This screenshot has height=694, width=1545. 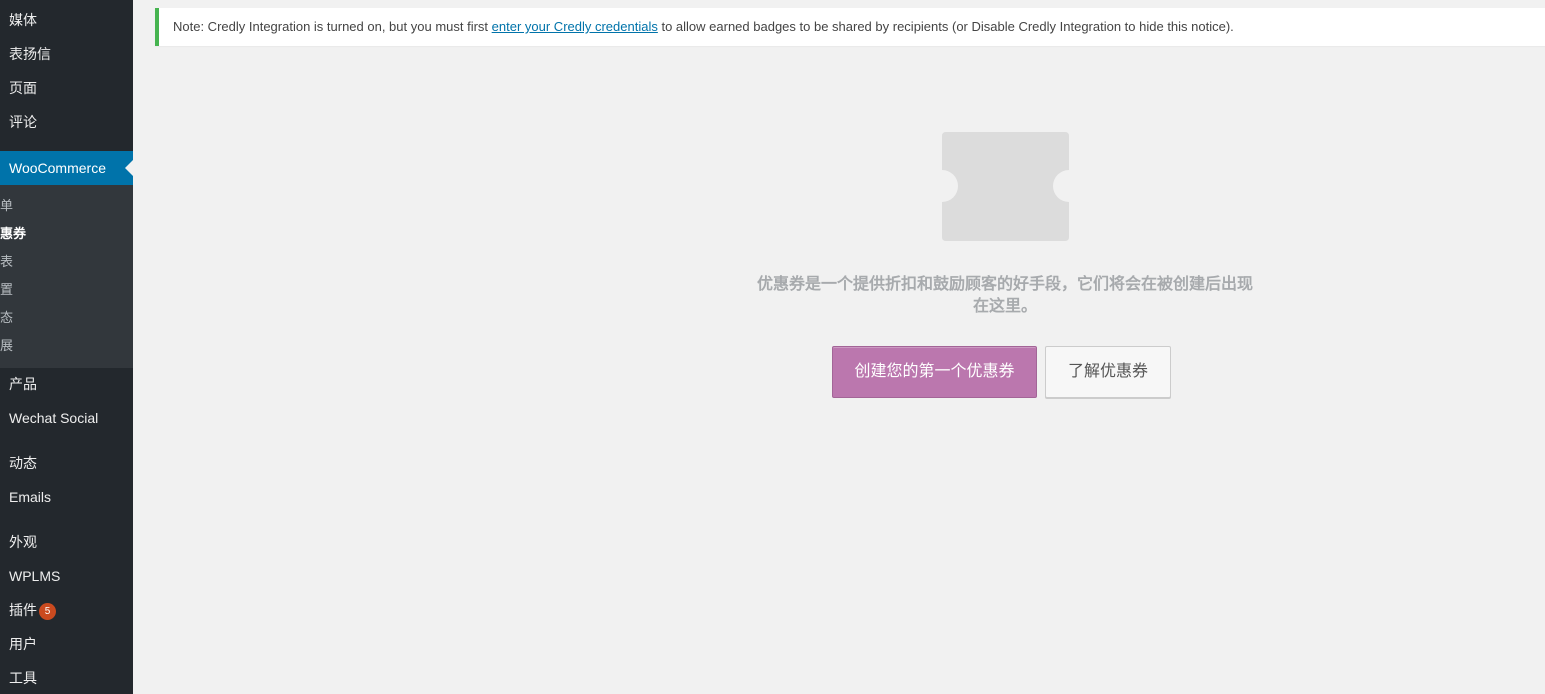 I want to click on create-first-coupon-button: 创建您的第一个优惠券, so click(x=934, y=372).